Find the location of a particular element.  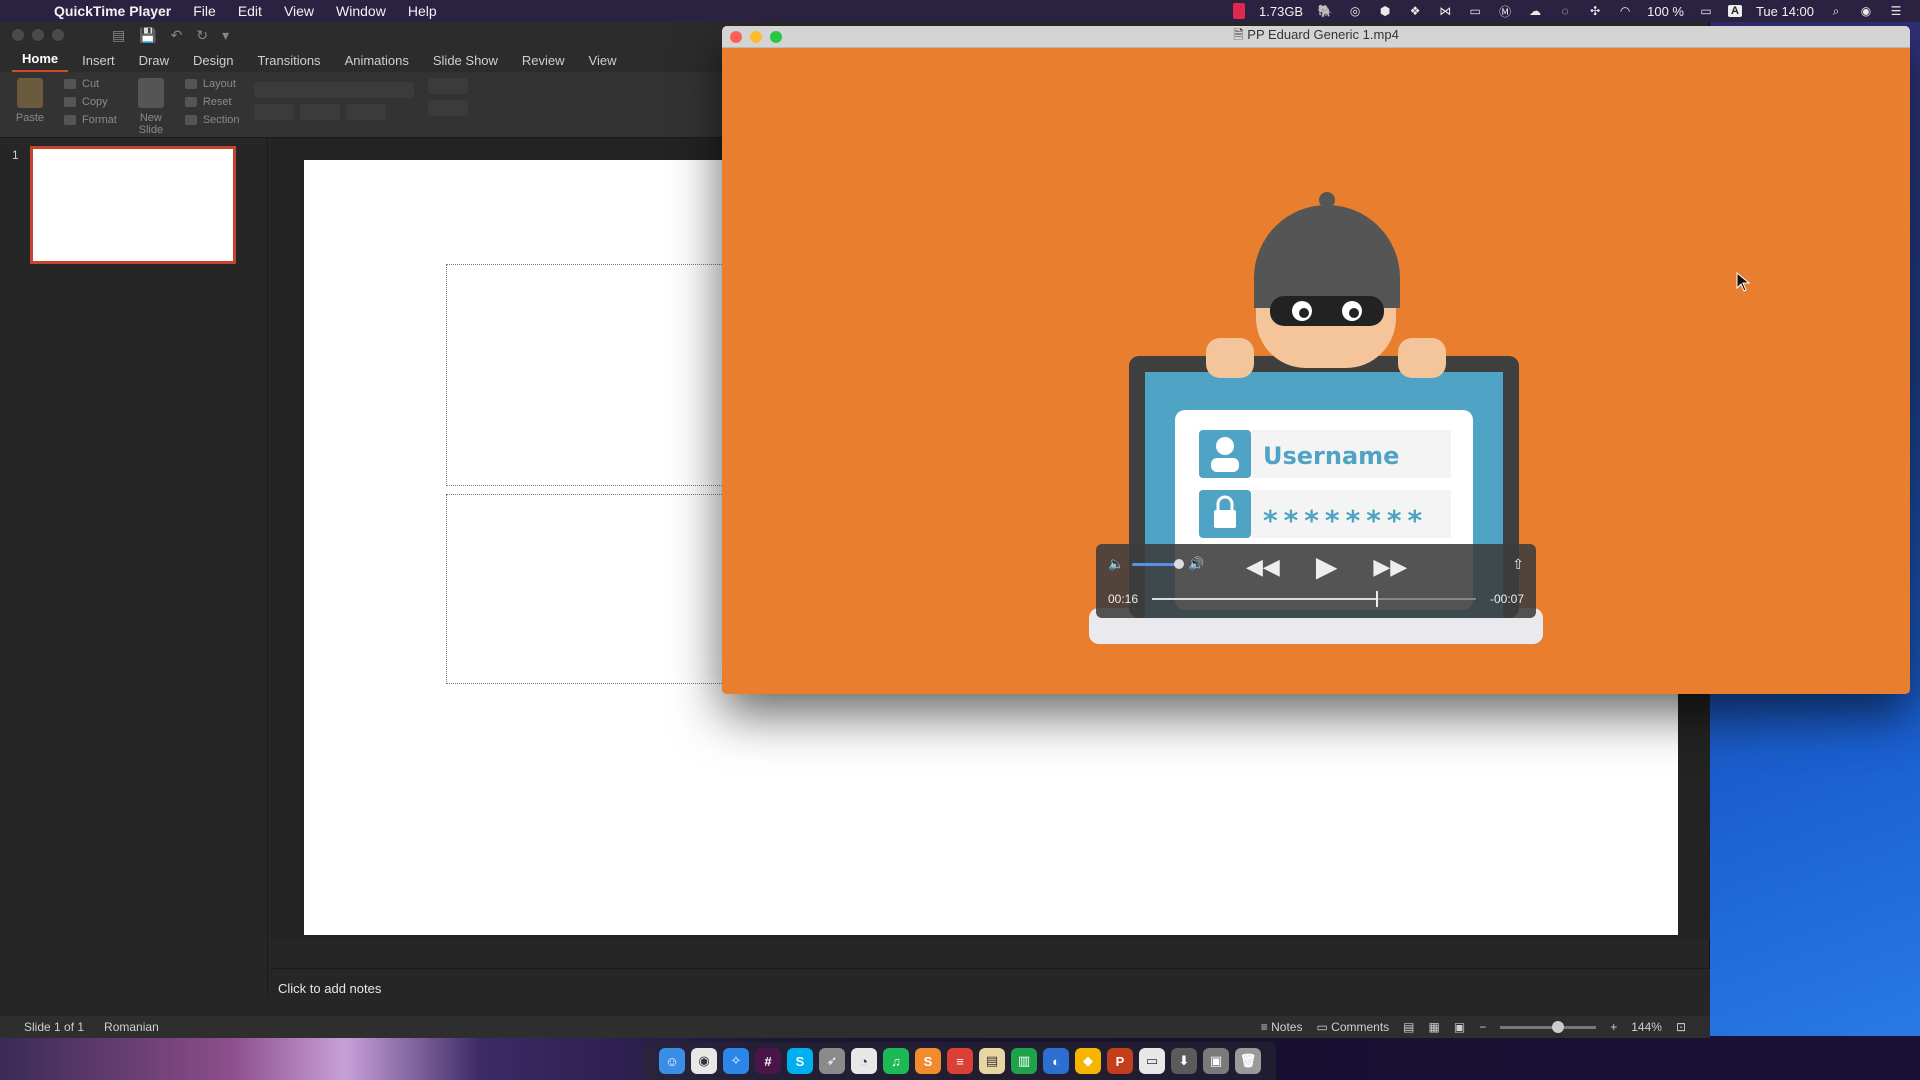

italic-button is located at coordinates (319, 112).